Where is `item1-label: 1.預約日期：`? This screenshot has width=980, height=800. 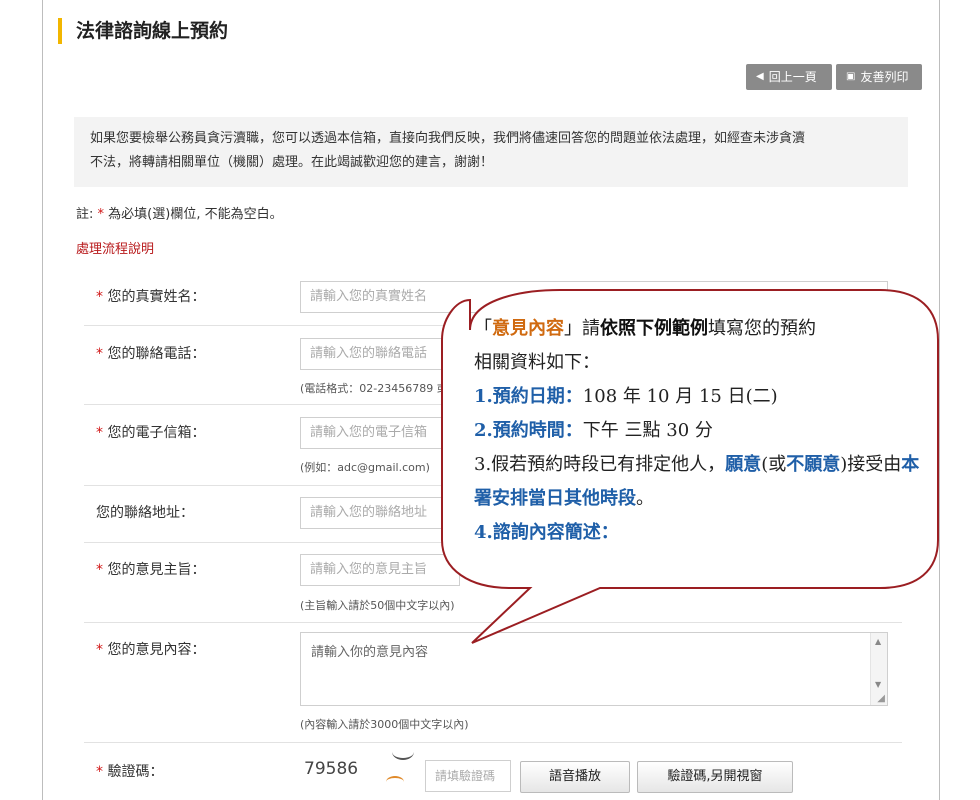 item1-label: 1.預約日期： is located at coordinates (528, 396).